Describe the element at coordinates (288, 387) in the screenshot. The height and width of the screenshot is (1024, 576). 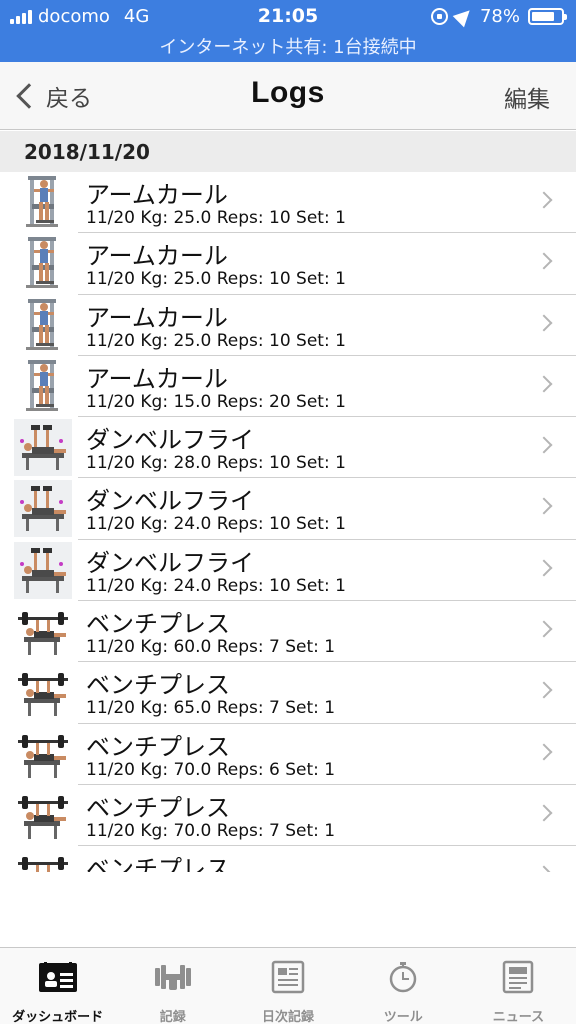
I see `log-row: アームカール 11/20 Kg: 15.0 Reps: 20 Set: 1` at that location.